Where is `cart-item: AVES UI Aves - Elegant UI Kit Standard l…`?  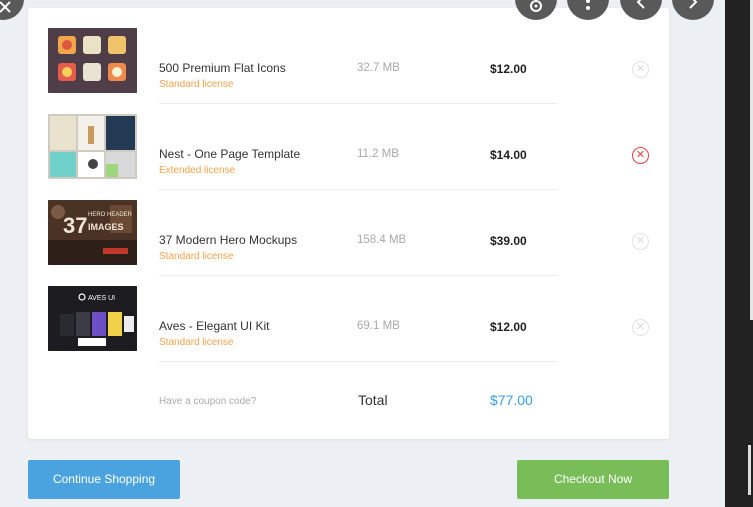
cart-item: AVES UI Aves - Elegant UI Kit Standard l… is located at coordinates (348, 319).